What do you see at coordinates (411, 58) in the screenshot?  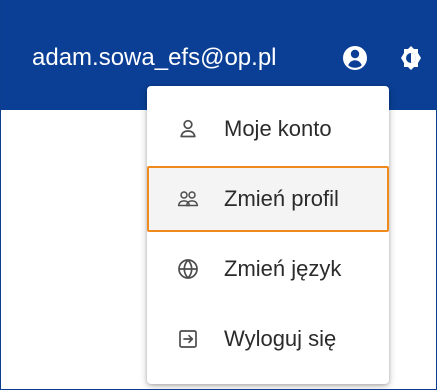 I see `theme-contrast-icon` at bounding box center [411, 58].